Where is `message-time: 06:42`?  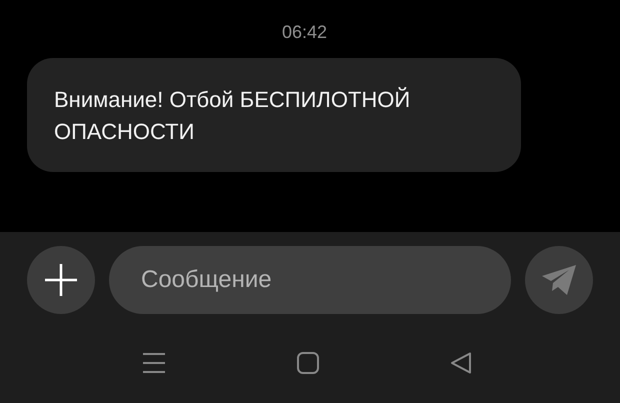
message-time: 06:42 is located at coordinates (305, 32).